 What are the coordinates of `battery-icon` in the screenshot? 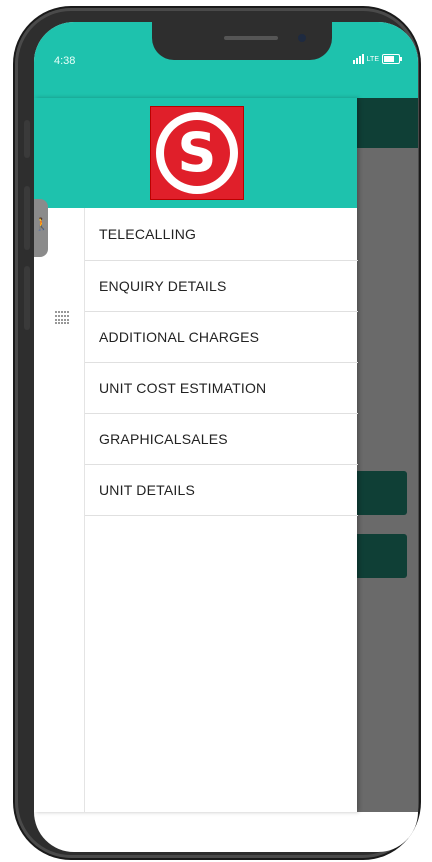 It's located at (392, 59).